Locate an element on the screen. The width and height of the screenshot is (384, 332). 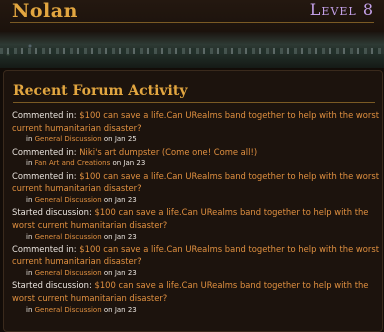
activity-meta: in General Discussion on Jan 25 is located at coordinates (196, 139).